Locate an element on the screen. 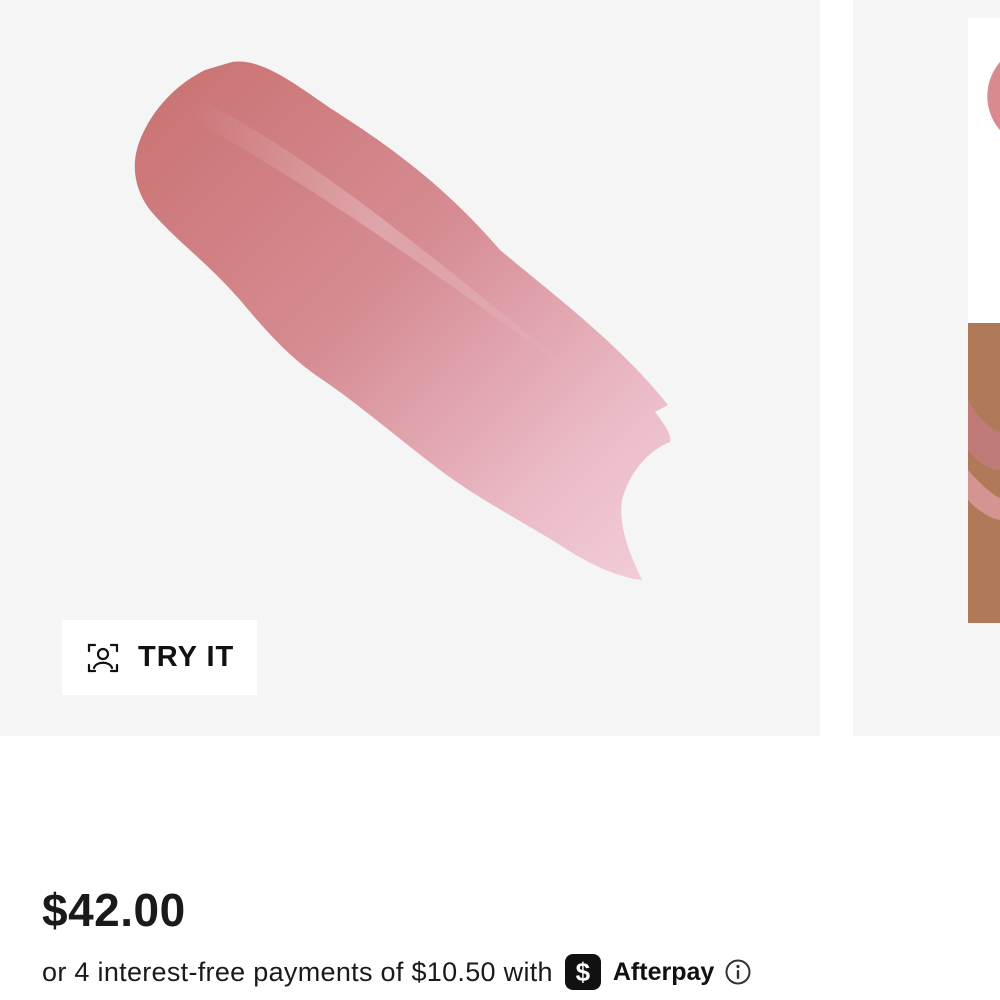 This screenshot has height=1000, width=1000. afterpay-mark-icon: $ is located at coordinates (582, 972).